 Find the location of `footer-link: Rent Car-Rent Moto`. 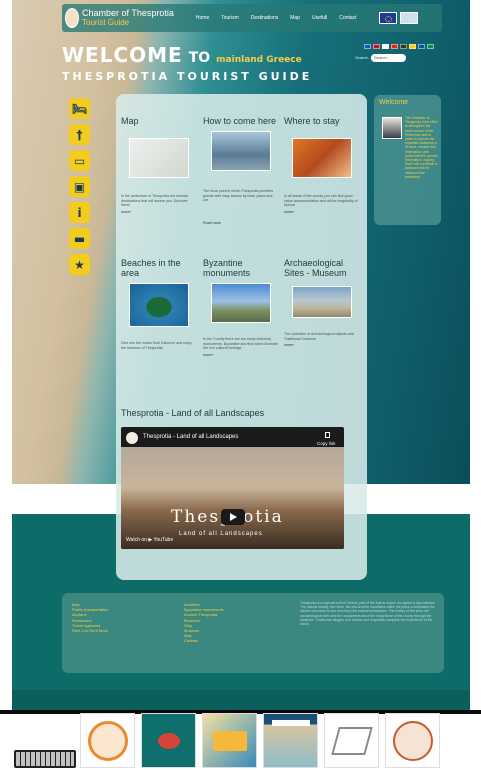

footer-link: Rent Car-Rent Moto is located at coordinates (90, 630).